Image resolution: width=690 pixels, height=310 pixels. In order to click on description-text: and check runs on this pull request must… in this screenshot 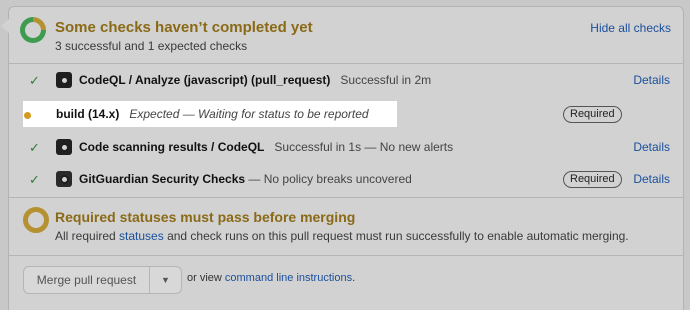, I will do `click(396, 236)`.